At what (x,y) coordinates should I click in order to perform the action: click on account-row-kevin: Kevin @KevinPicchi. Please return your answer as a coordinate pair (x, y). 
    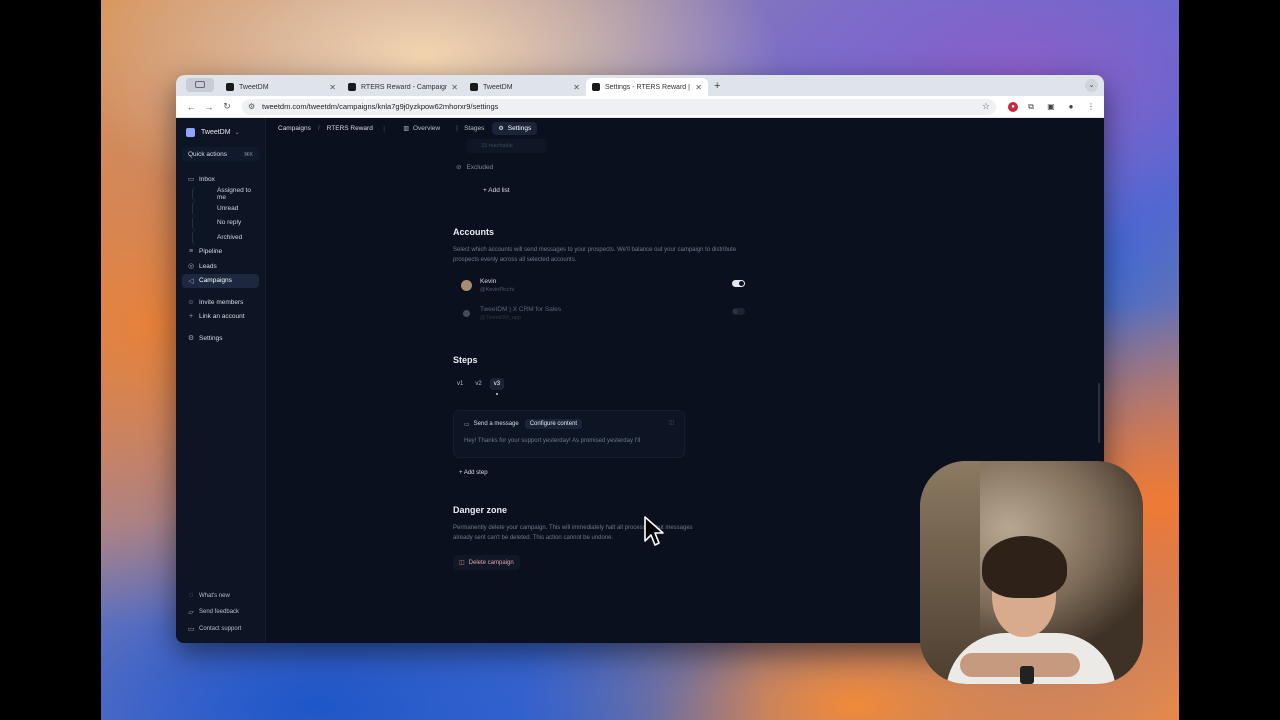
    Looking at the image, I should click on (603, 285).